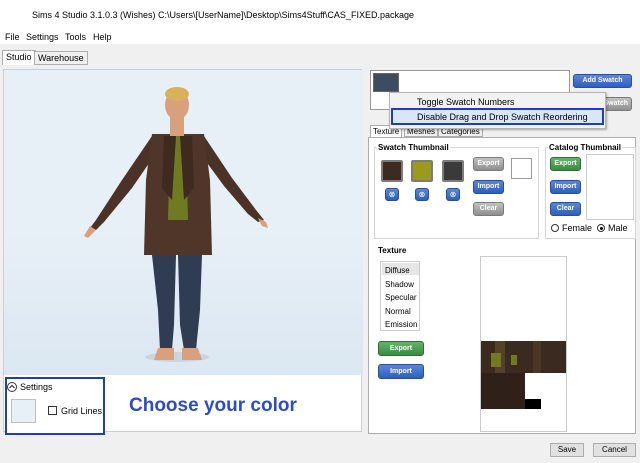 The width and height of the screenshot is (640, 463). I want to click on gender-female-option: Female, so click(571, 228).